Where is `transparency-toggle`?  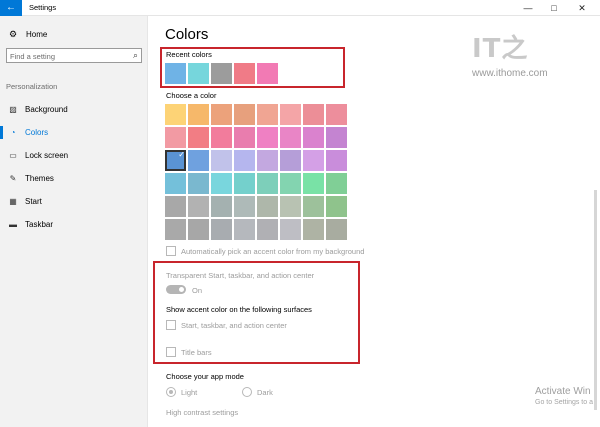
transparency-toggle is located at coordinates (176, 289).